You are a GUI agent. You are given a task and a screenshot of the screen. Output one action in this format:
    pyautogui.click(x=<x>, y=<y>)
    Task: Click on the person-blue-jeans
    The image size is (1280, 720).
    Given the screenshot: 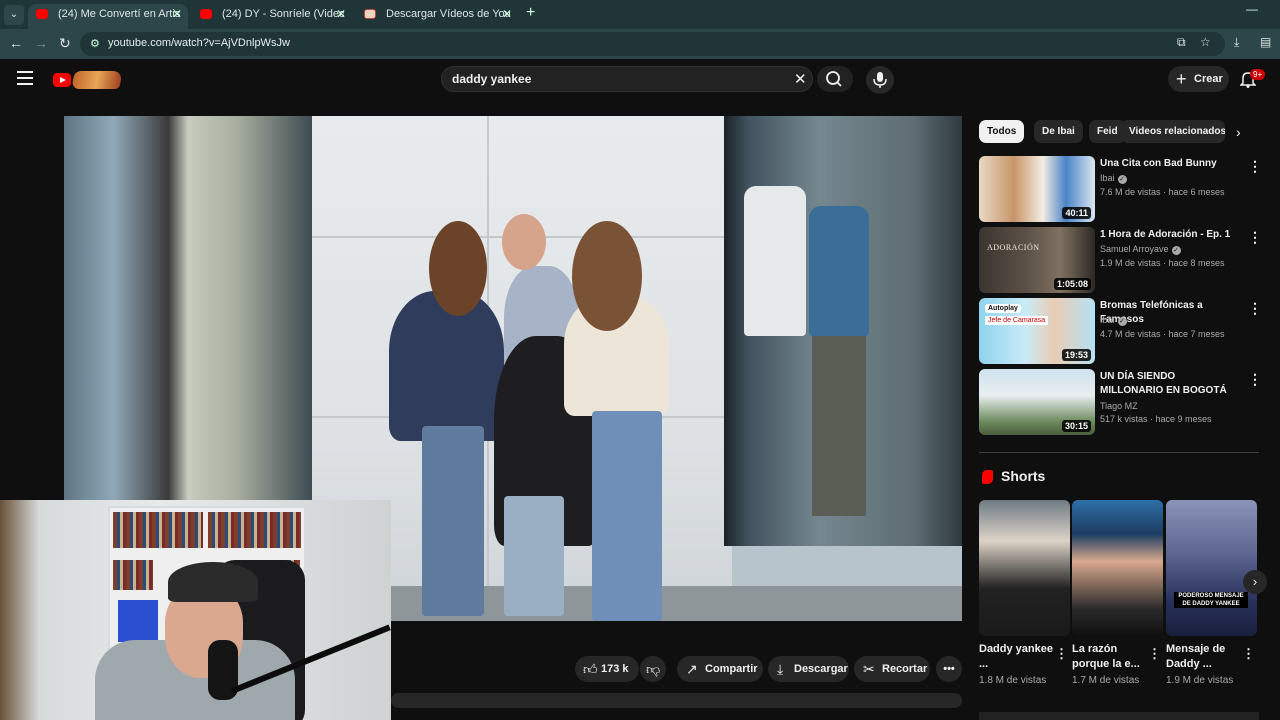 What is the action you would take?
    pyautogui.click(x=453, y=521)
    